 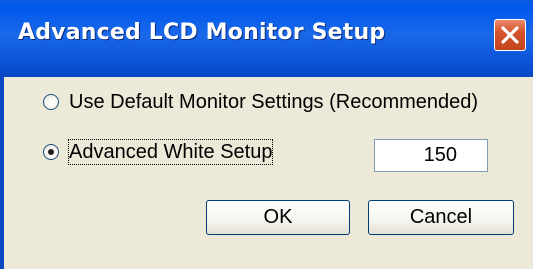 I want to click on cancel-button: Cancel, so click(x=441, y=217).